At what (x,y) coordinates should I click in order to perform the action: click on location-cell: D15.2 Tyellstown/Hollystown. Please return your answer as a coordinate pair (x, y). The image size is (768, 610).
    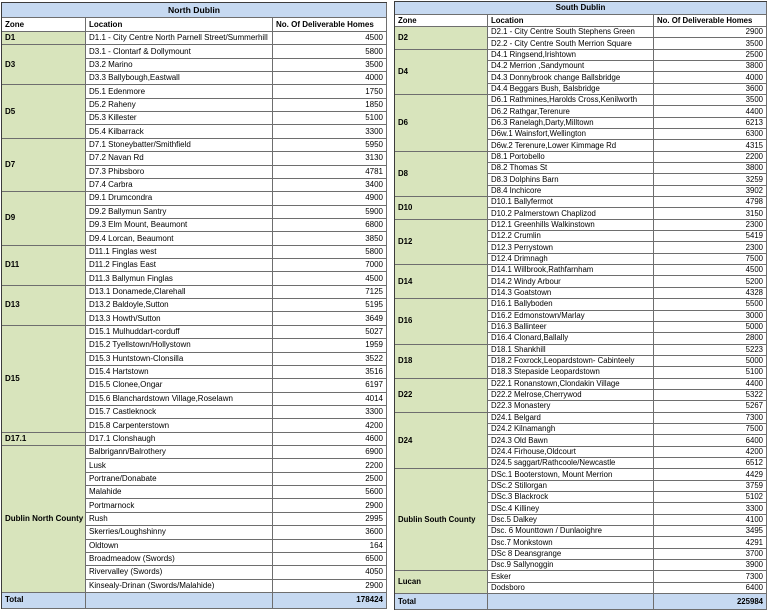
    Looking at the image, I should click on (179, 346).